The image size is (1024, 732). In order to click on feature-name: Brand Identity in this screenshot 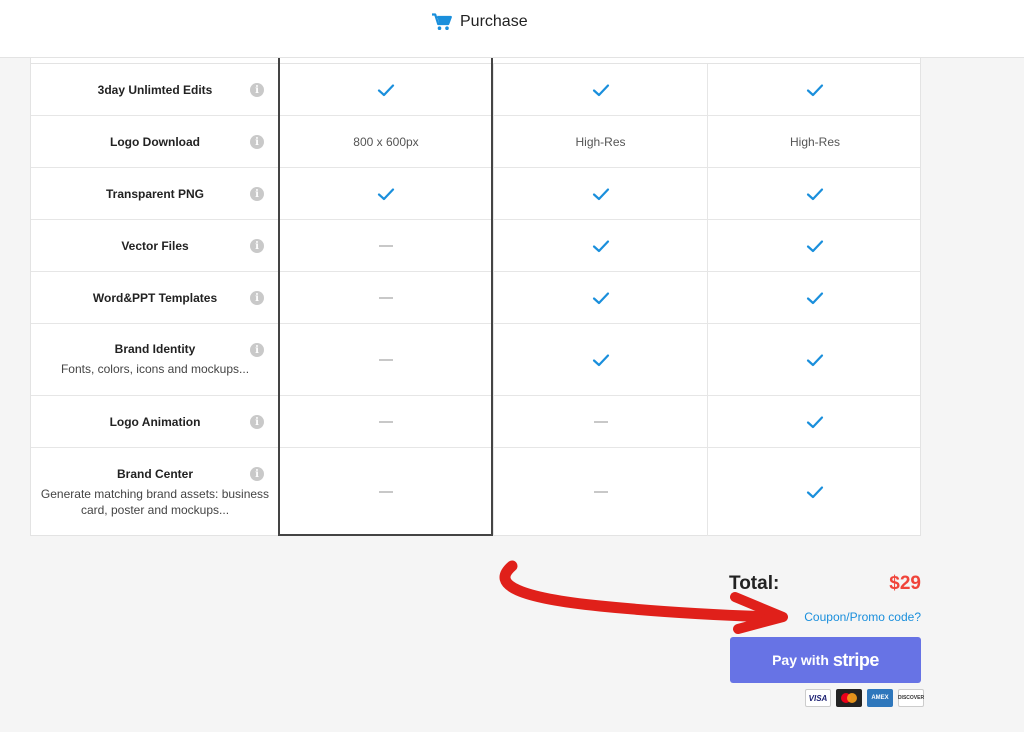, I will do `click(155, 349)`.